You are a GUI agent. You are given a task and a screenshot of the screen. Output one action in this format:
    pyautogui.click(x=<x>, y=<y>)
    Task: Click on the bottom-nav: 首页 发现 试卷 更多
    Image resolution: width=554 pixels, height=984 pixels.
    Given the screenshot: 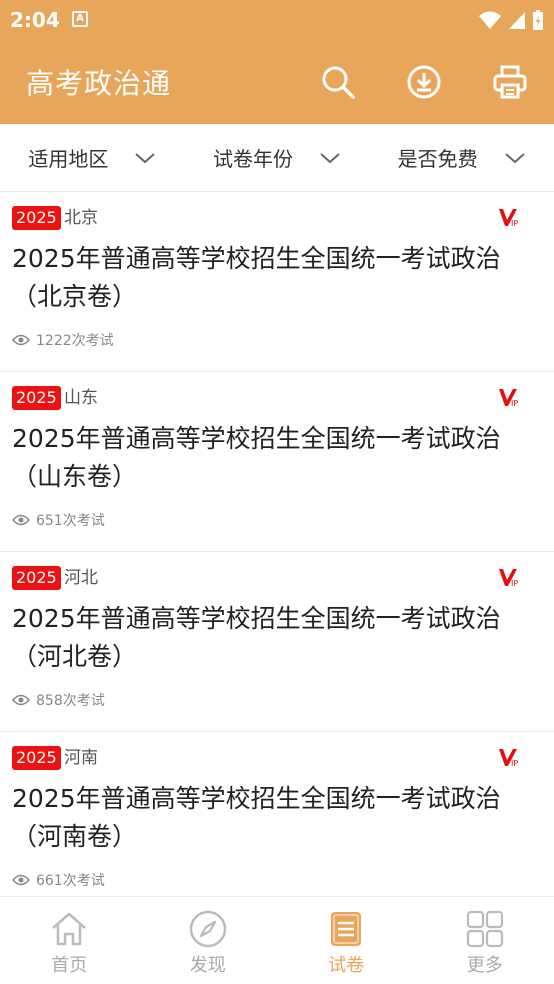 What is the action you would take?
    pyautogui.click(x=277, y=940)
    